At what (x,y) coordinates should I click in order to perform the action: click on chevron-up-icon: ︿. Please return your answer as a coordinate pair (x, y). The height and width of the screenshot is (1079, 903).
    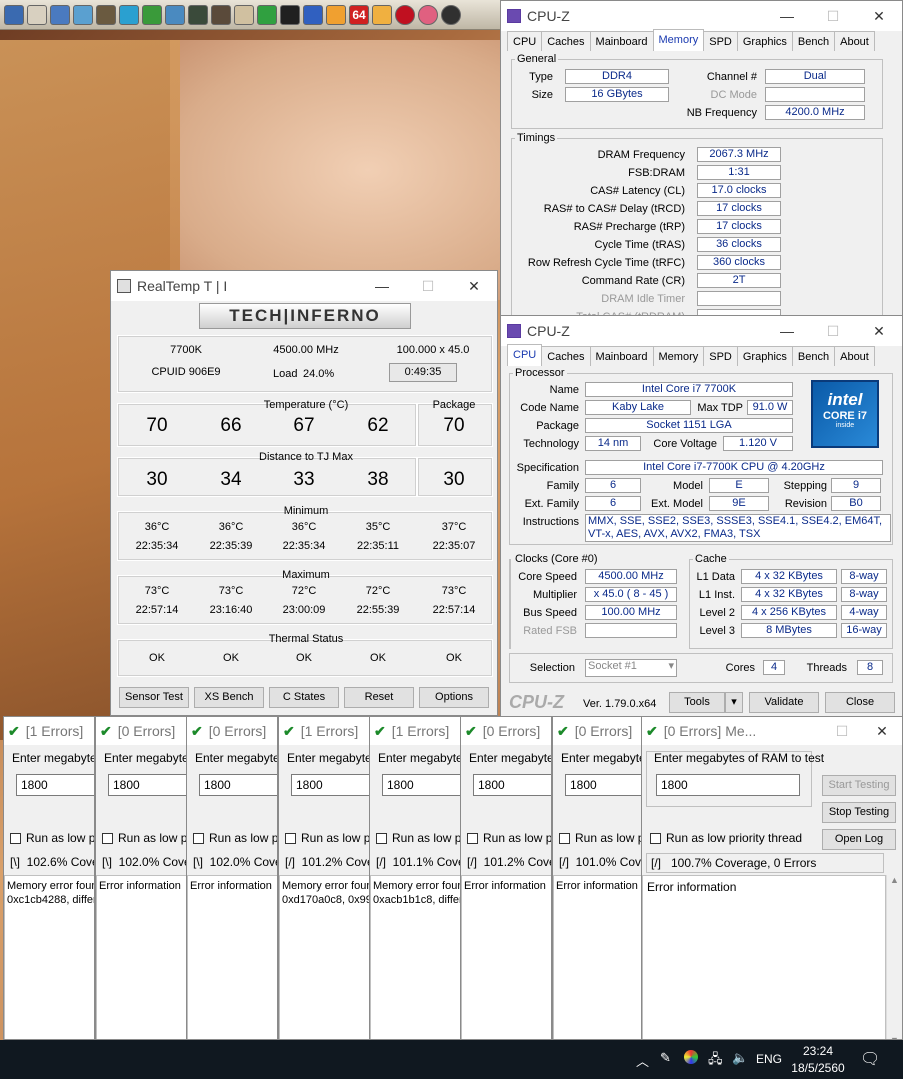
    Looking at the image, I should click on (642, 1060).